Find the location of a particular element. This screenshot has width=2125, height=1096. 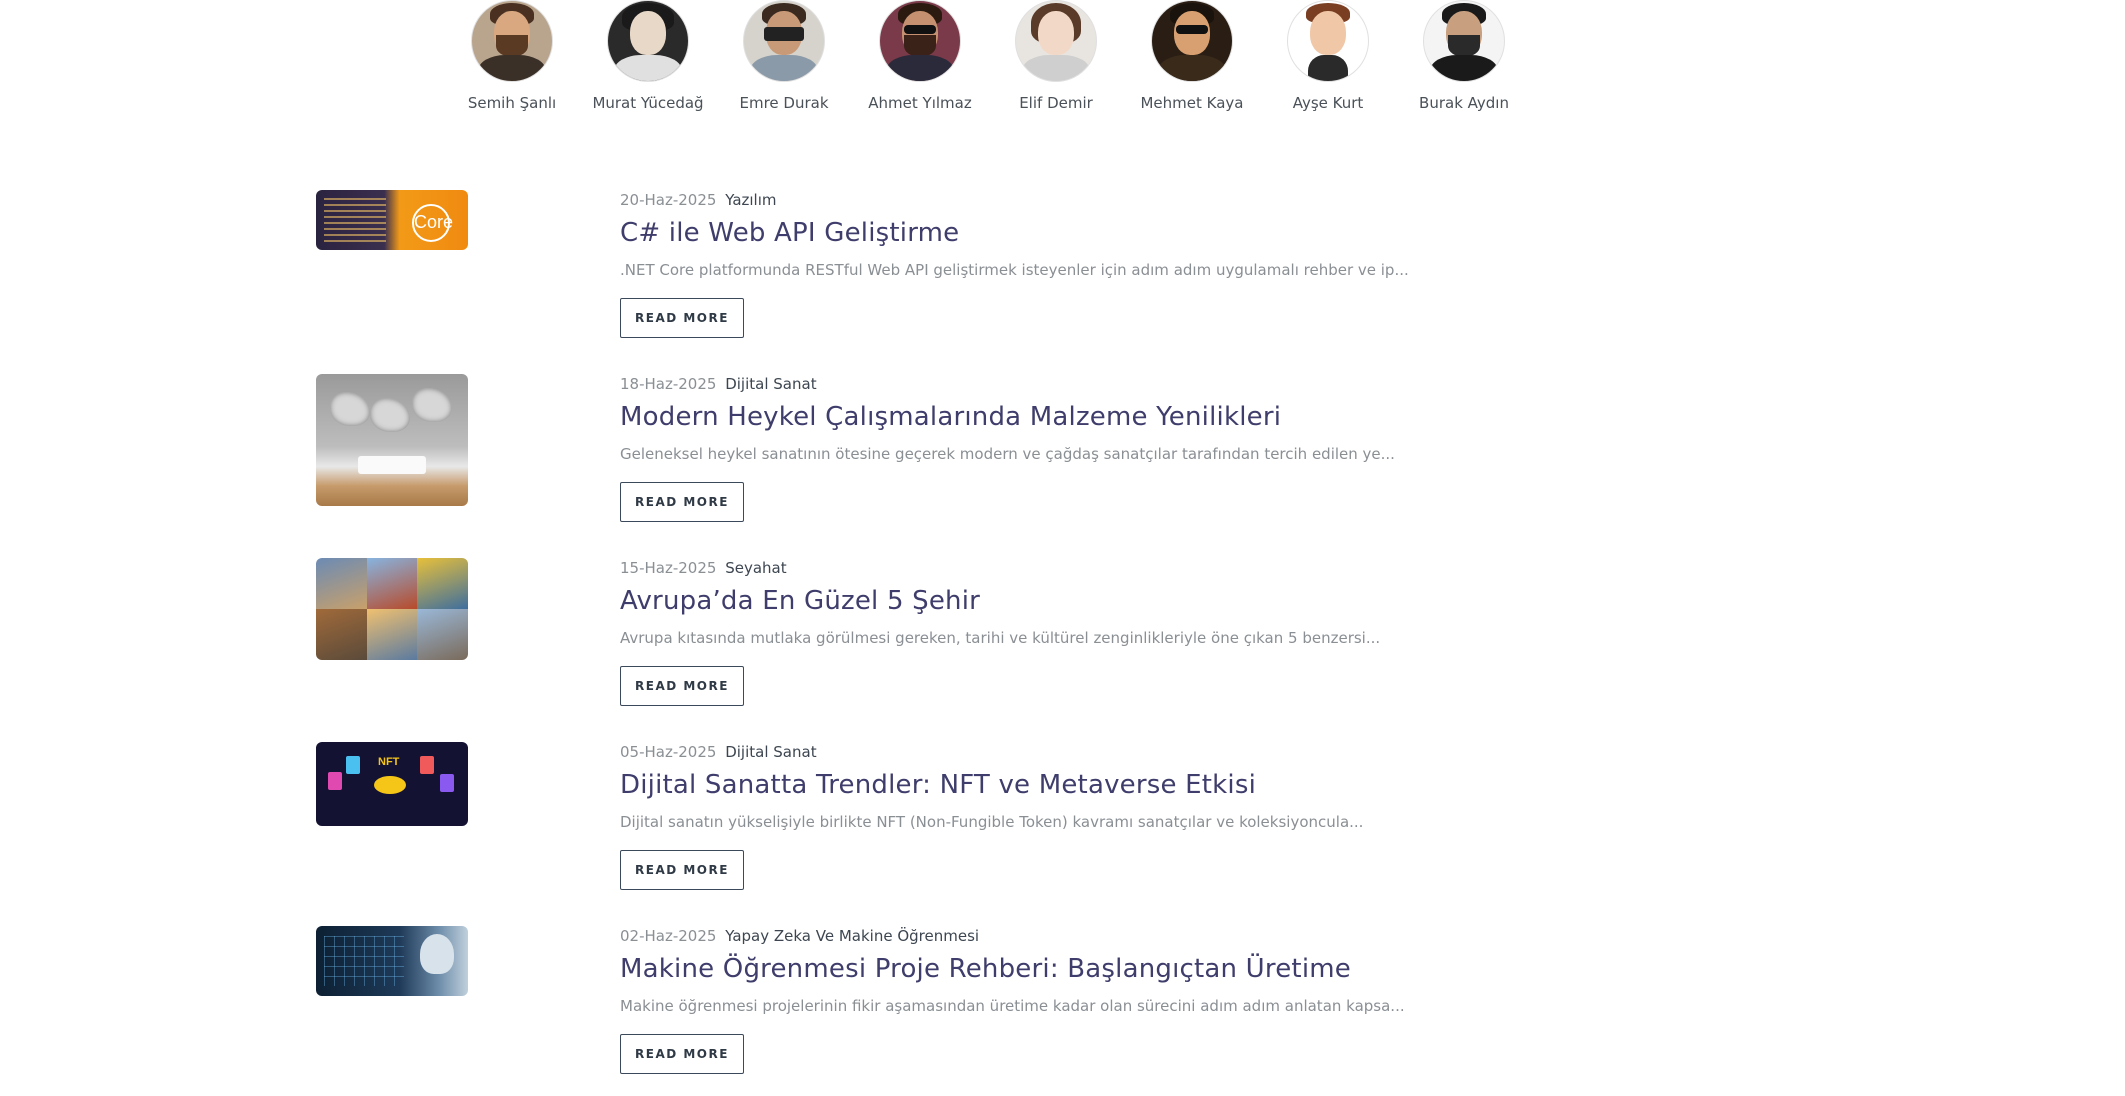

author-card: Burak Aydın is located at coordinates (1464, 56).